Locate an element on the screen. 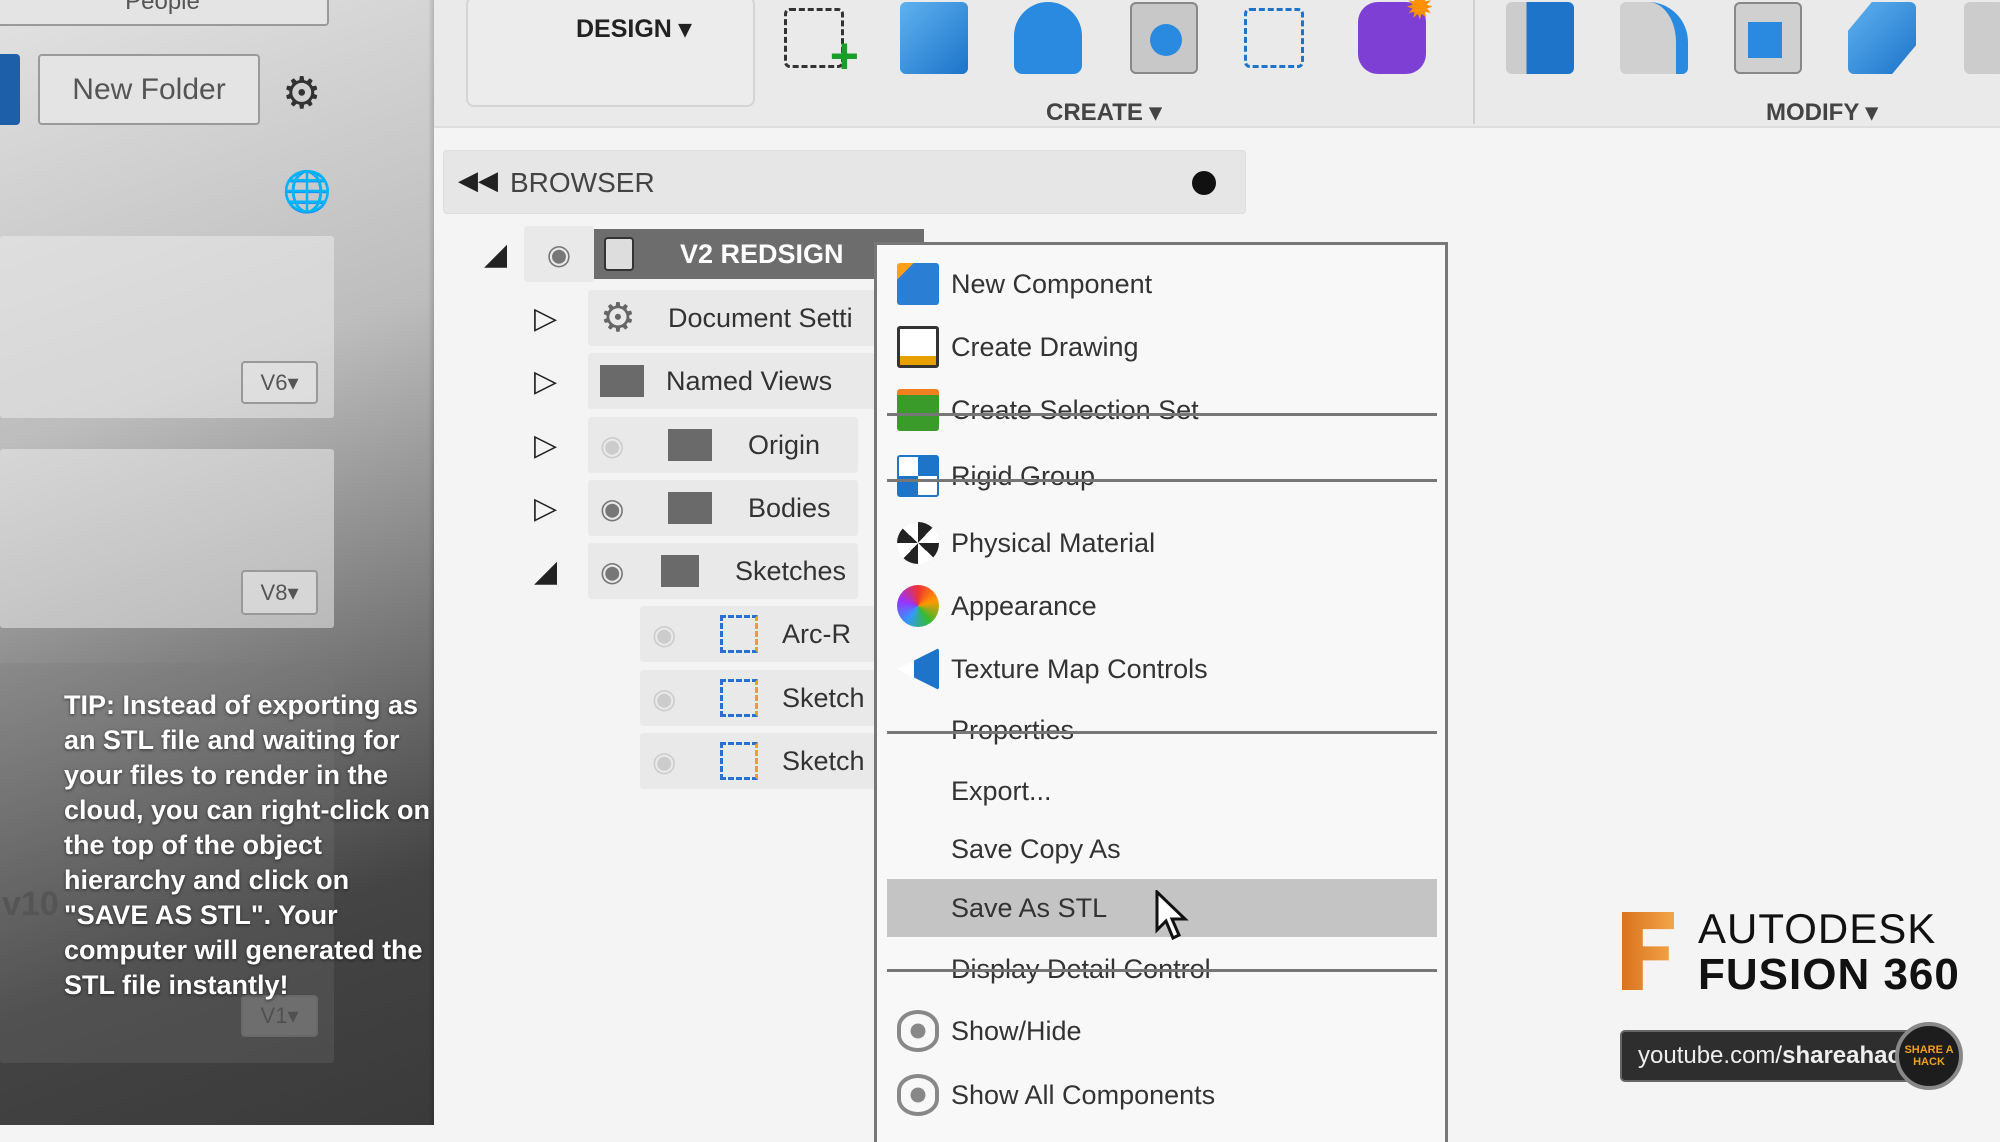  workspace-switcher: DESIGN ▾ is located at coordinates (610, 53).